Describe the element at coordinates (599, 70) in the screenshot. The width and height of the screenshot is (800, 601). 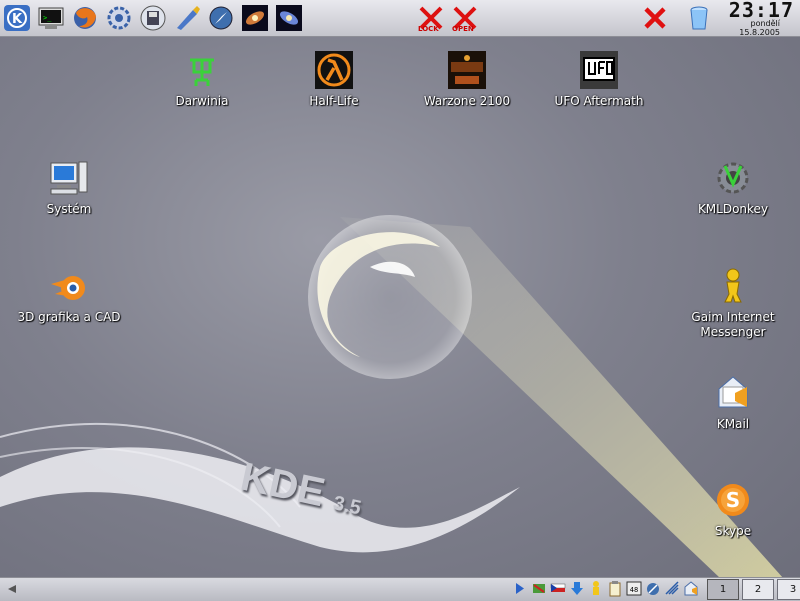
I see `ufo-icon` at that location.